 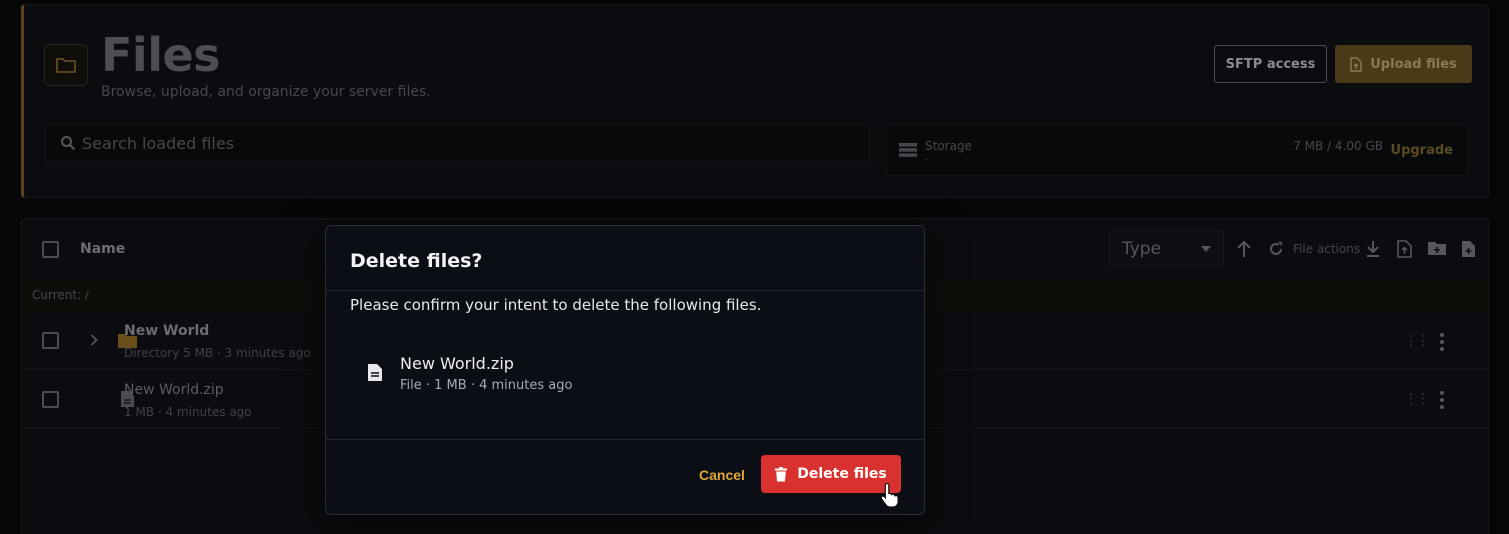 I want to click on arrow-up-icon, so click(x=1244, y=249).